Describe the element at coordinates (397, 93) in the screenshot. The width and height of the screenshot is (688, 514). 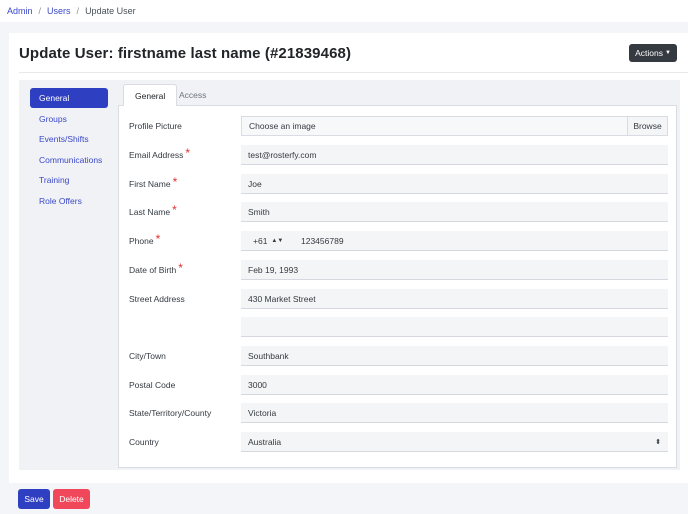
I see `tab-bar: General Access` at that location.